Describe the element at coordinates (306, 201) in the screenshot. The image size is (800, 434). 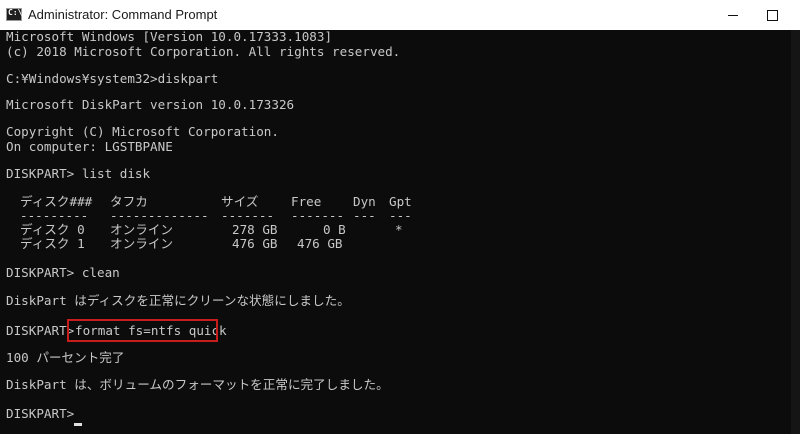
I see `column-header: Free` at that location.